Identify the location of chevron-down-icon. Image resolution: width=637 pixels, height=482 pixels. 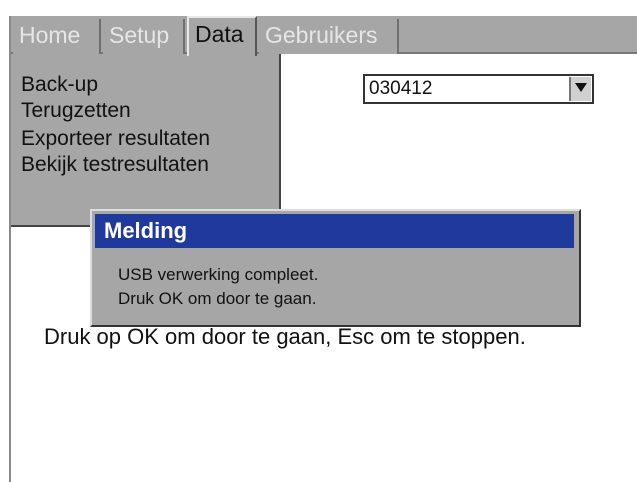
(581, 87).